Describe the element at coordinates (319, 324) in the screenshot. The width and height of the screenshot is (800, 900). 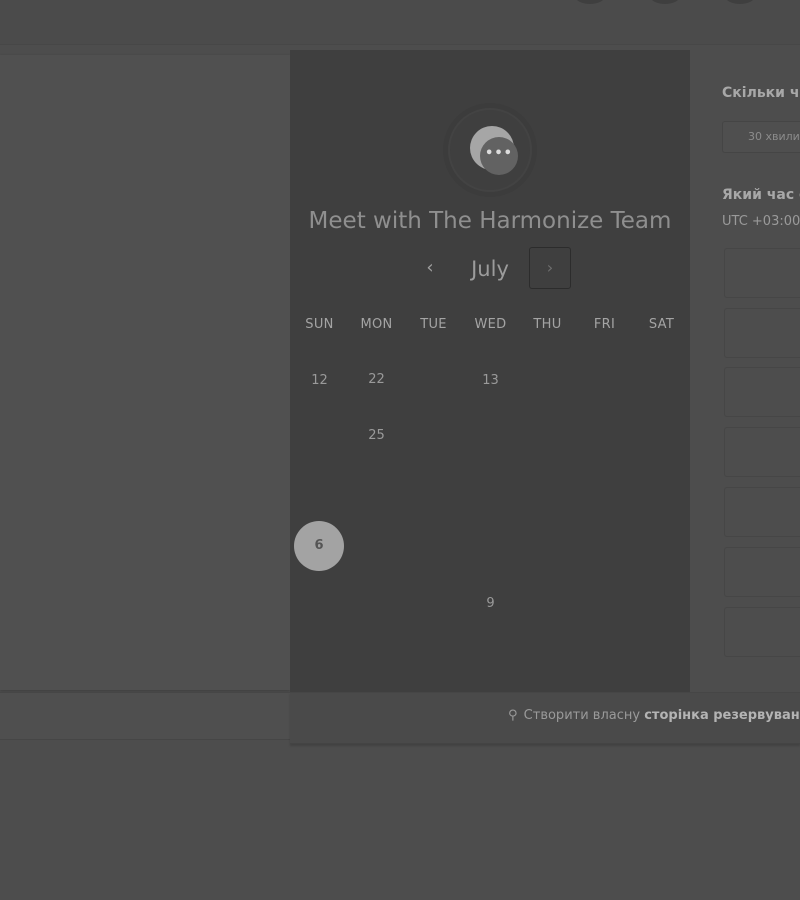
I see `weekday-sun: SUN` at that location.